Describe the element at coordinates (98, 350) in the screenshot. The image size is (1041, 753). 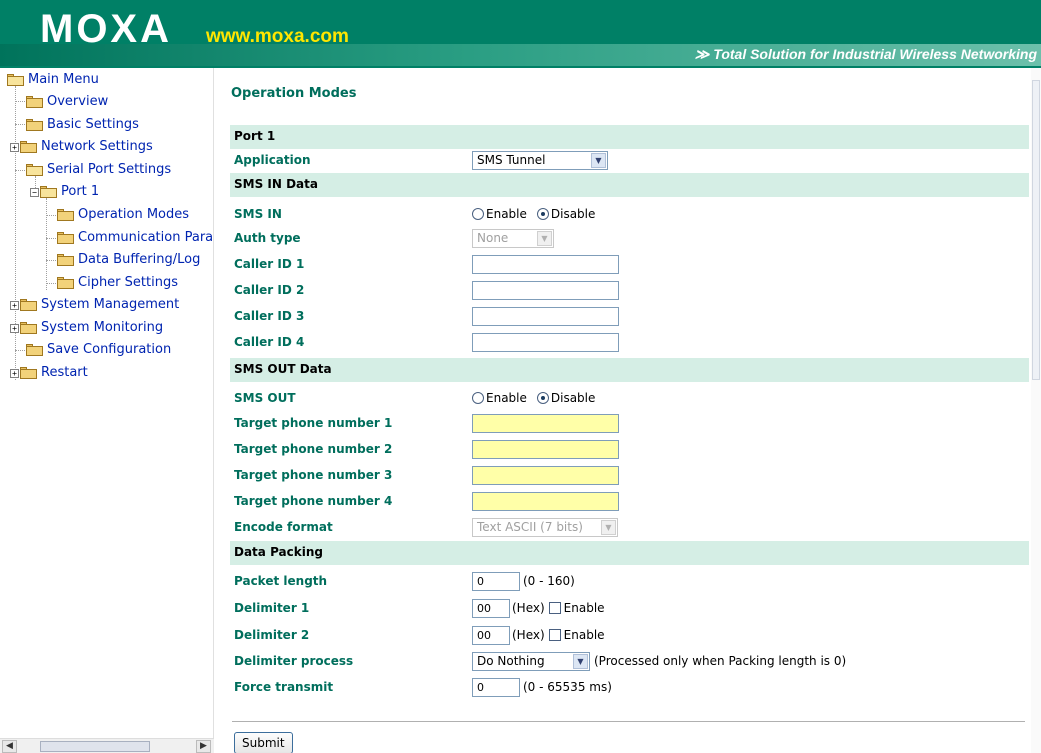
I see `sidebar-item-save-configuration: Save Configuration` at that location.